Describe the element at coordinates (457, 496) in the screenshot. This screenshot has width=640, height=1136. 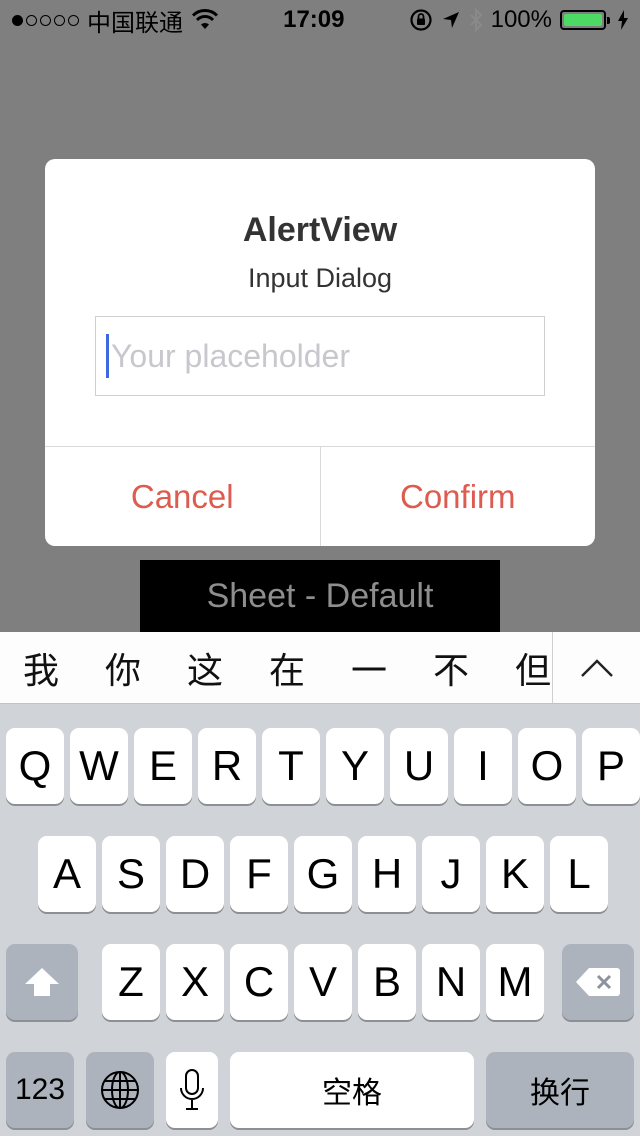
I see `confirm-button: Confirm` at that location.